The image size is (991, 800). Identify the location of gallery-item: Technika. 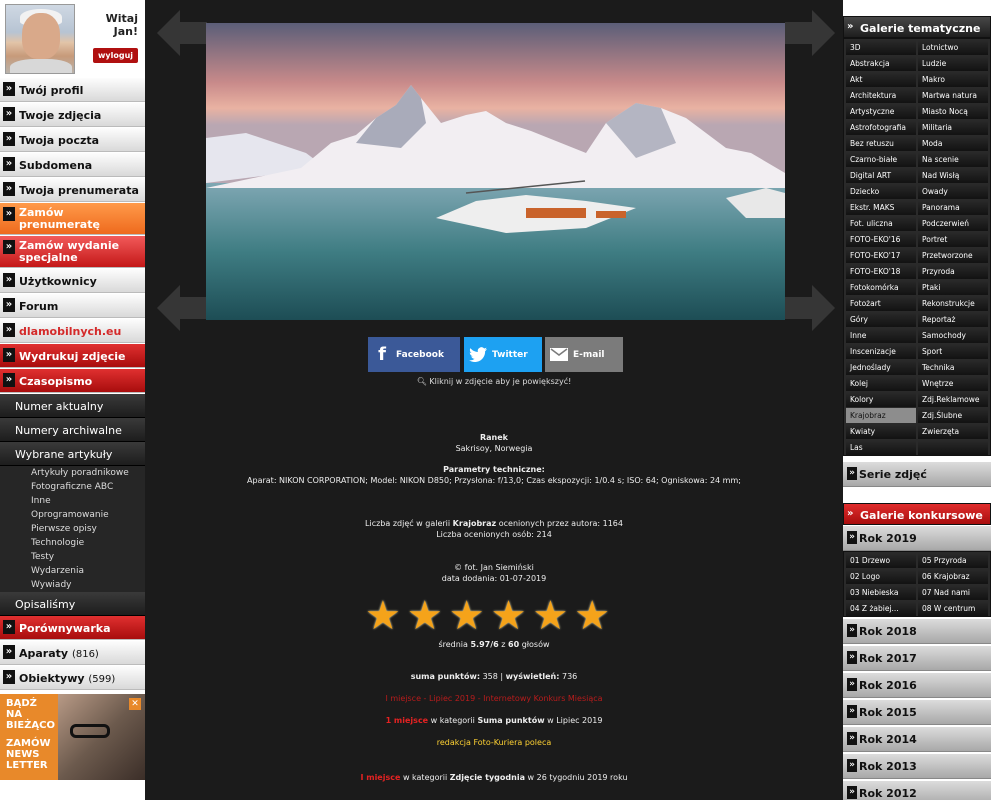
(953, 367).